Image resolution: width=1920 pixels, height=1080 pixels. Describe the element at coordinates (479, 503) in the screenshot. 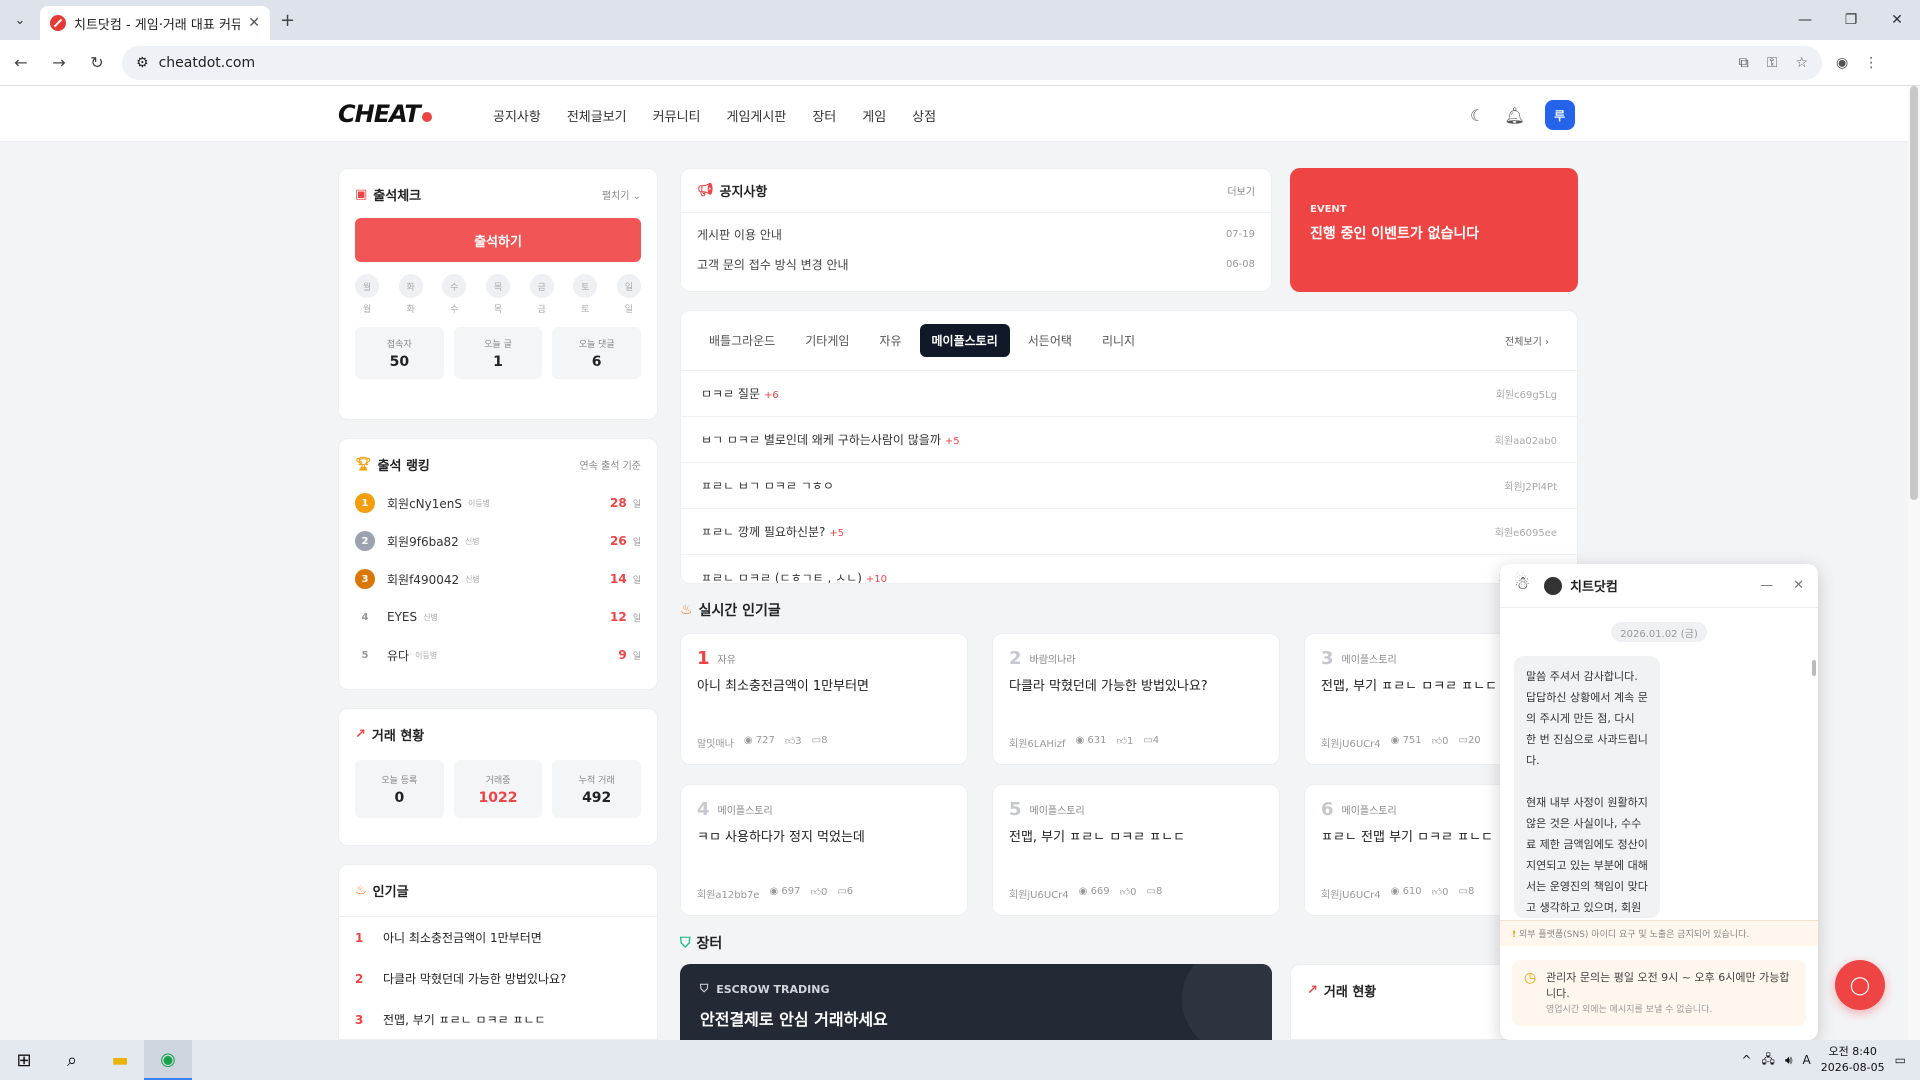

I see `rank-tag: 이등병` at that location.